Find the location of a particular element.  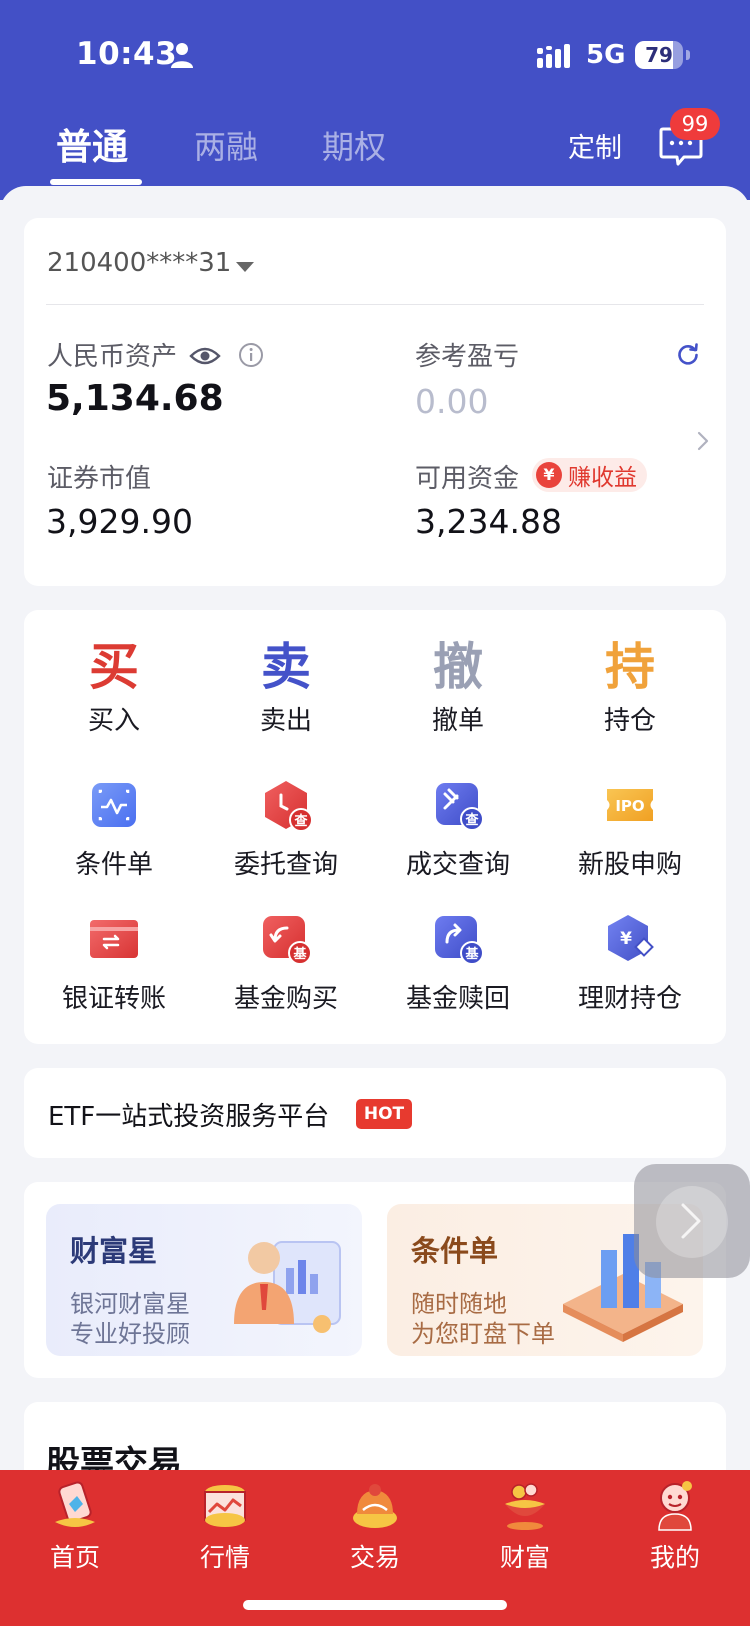

tab-options: 期权 is located at coordinates (354, 145).